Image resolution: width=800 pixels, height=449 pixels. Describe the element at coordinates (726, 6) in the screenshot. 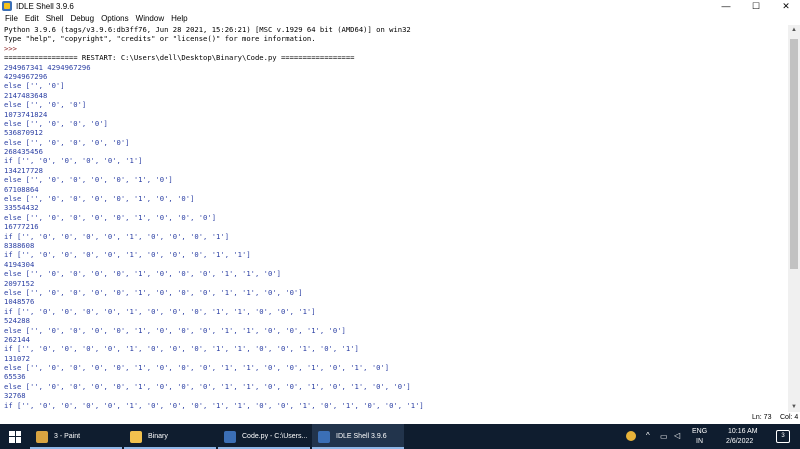

I see `minimize-button: —` at that location.